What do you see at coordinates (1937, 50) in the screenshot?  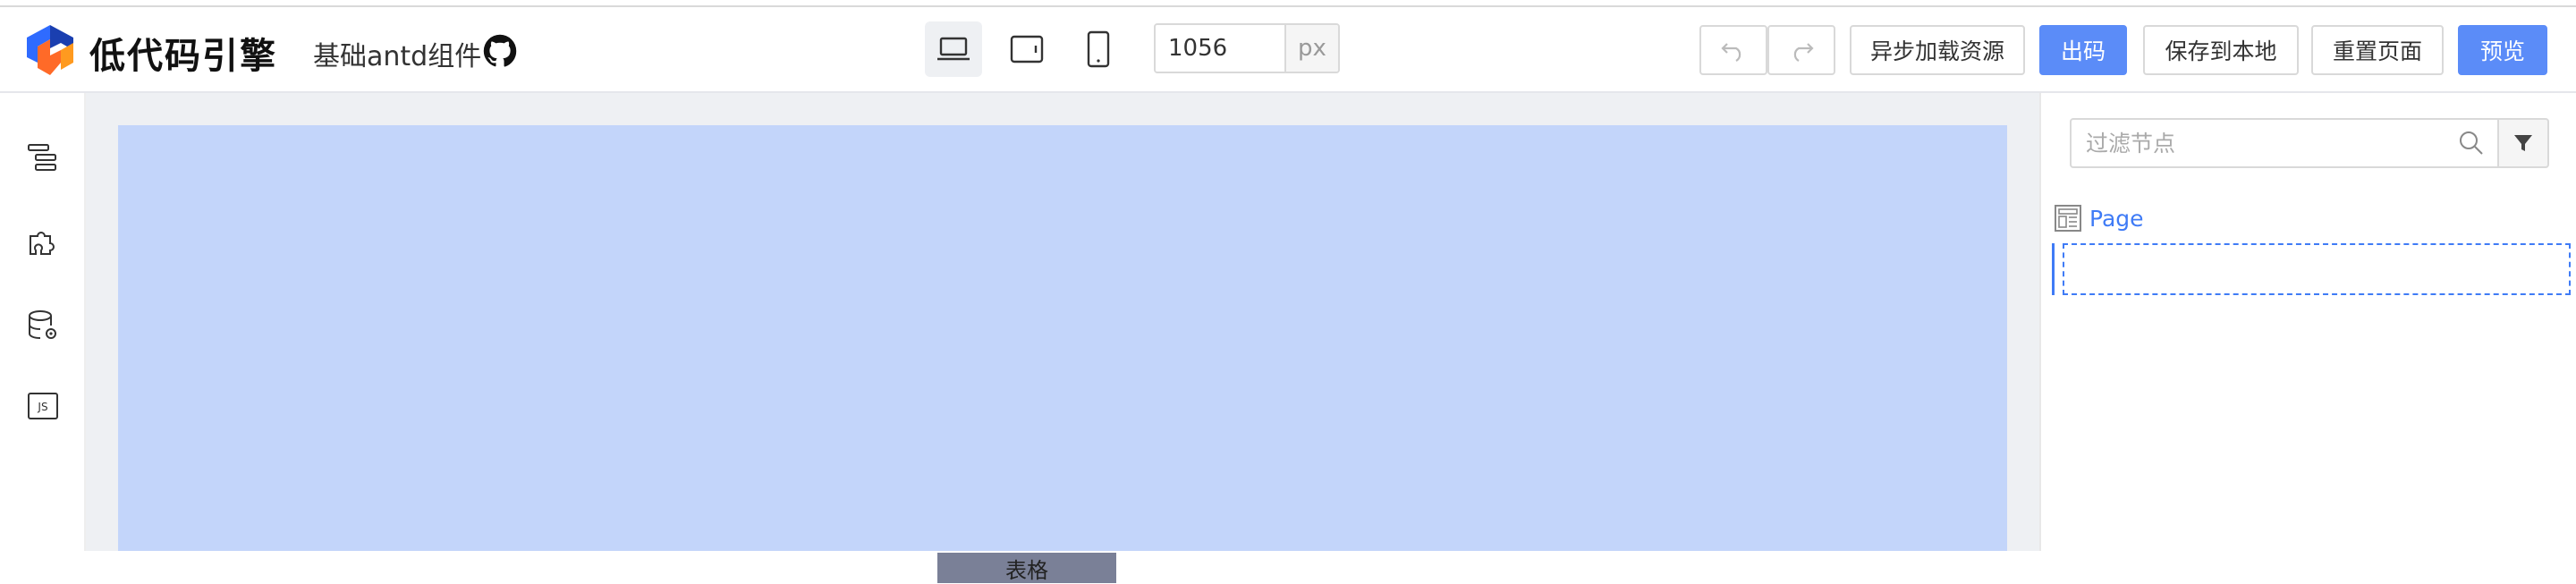 I see `async-load-button: 异步加载资源` at bounding box center [1937, 50].